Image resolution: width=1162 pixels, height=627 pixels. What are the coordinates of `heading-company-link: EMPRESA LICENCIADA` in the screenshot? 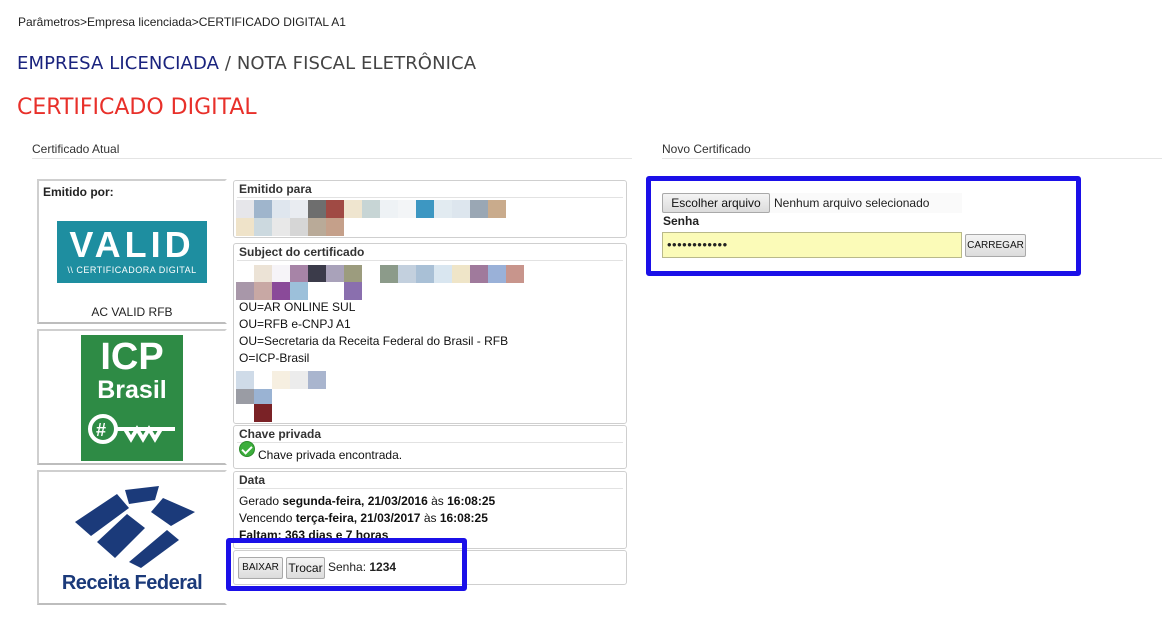 It's located at (118, 63).